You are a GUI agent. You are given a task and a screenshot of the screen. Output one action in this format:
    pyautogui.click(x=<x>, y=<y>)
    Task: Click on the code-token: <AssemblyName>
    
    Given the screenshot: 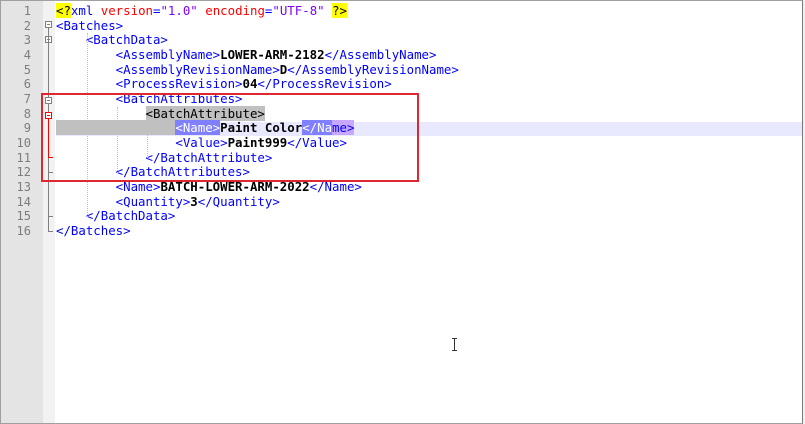 What is the action you would take?
    pyautogui.click(x=138, y=54)
    